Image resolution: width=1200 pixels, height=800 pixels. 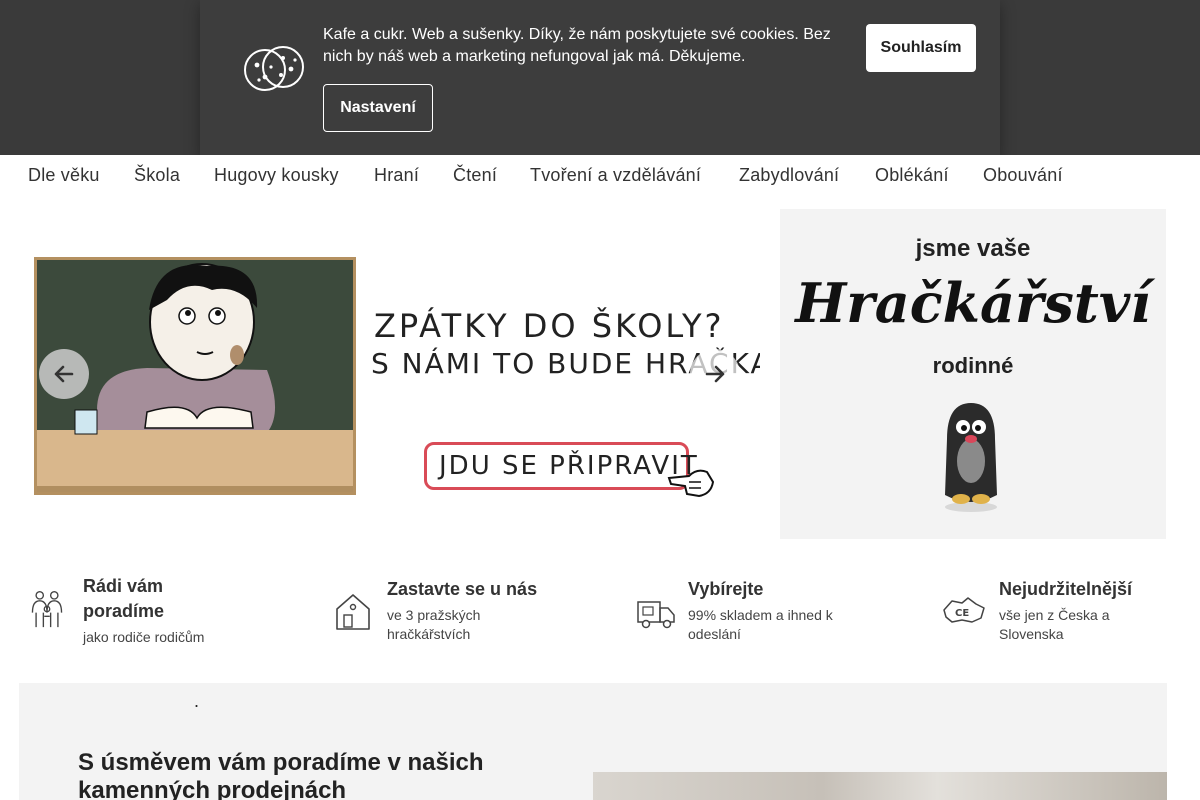 I want to click on promo-line-1: jsme vaše, so click(x=973, y=248).